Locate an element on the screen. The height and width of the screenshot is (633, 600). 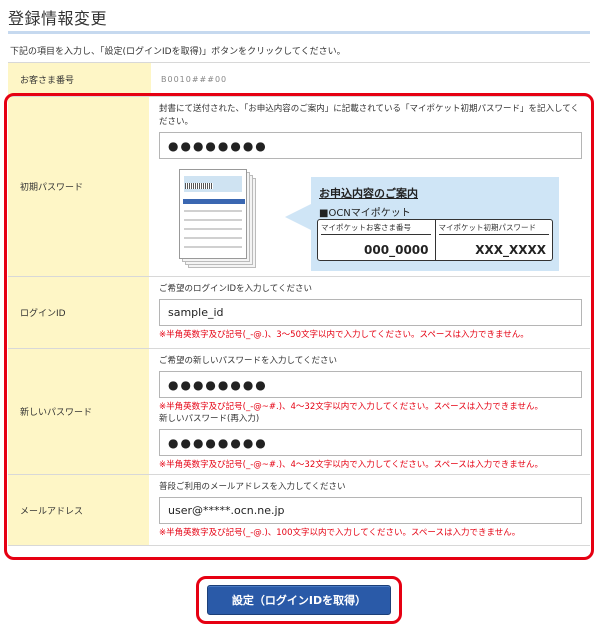
sample-initial-password-value: XXX_XXXX is located at coordinates (510, 250).